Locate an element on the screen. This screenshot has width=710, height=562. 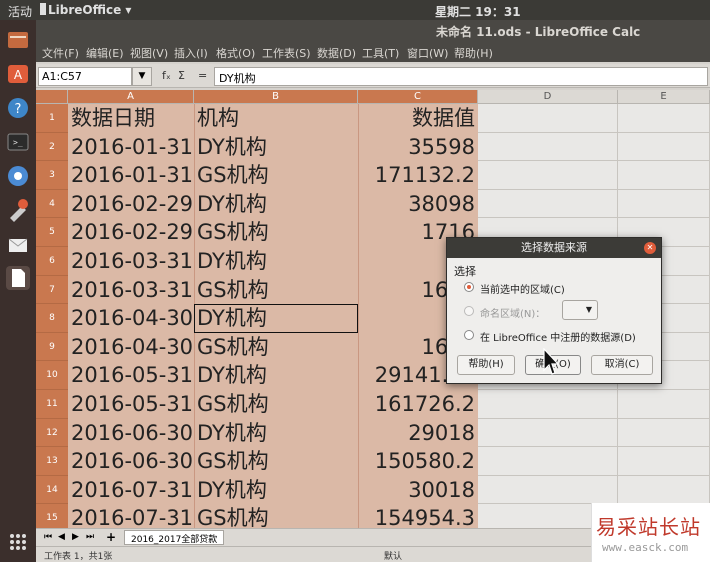
cell-a-1: 数据日期 is located at coordinates (131, 118).